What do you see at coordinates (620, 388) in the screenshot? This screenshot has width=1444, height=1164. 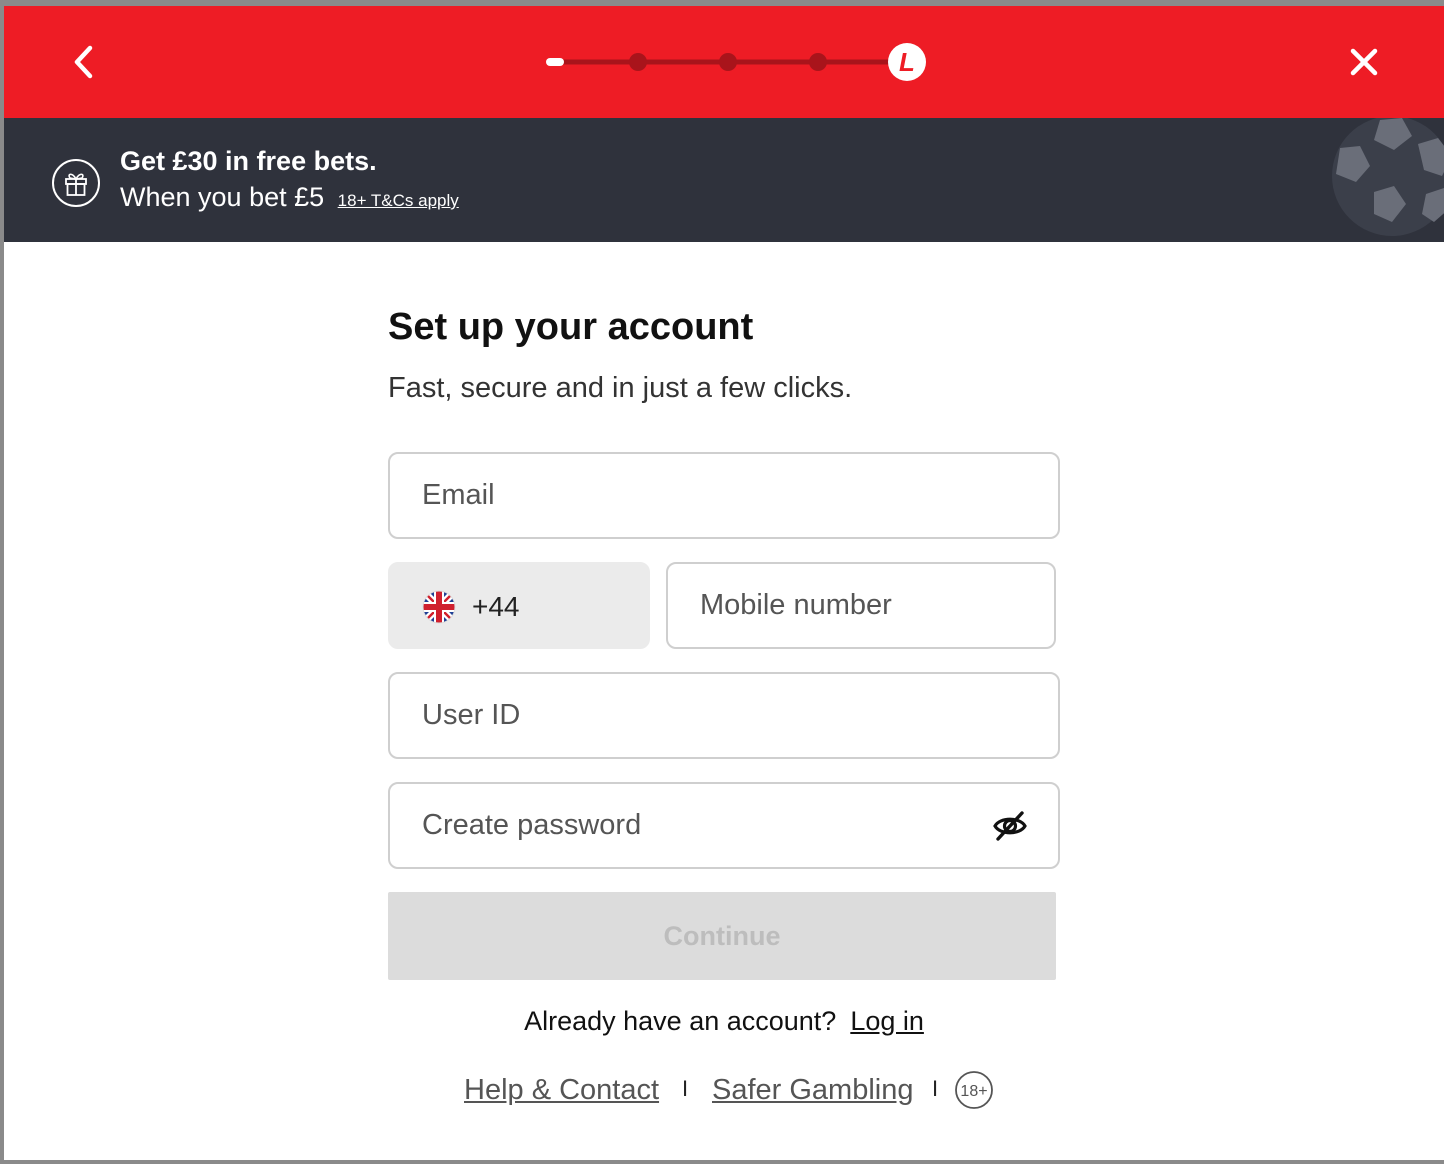 I see `page-subtitle: Fast, secure and in just a few clicks.` at bounding box center [620, 388].